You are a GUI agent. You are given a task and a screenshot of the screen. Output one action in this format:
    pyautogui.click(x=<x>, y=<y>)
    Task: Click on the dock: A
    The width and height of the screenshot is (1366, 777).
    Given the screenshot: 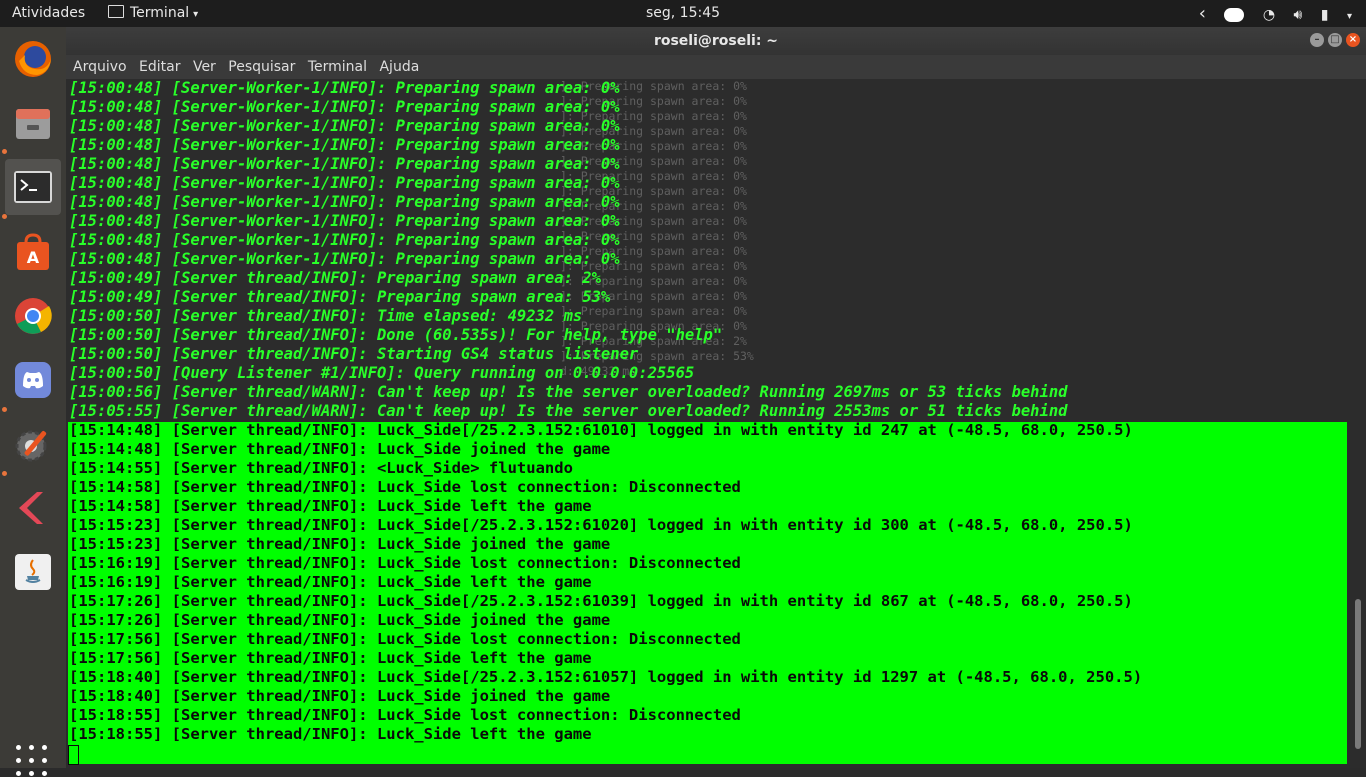 What is the action you would take?
    pyautogui.click(x=33, y=401)
    